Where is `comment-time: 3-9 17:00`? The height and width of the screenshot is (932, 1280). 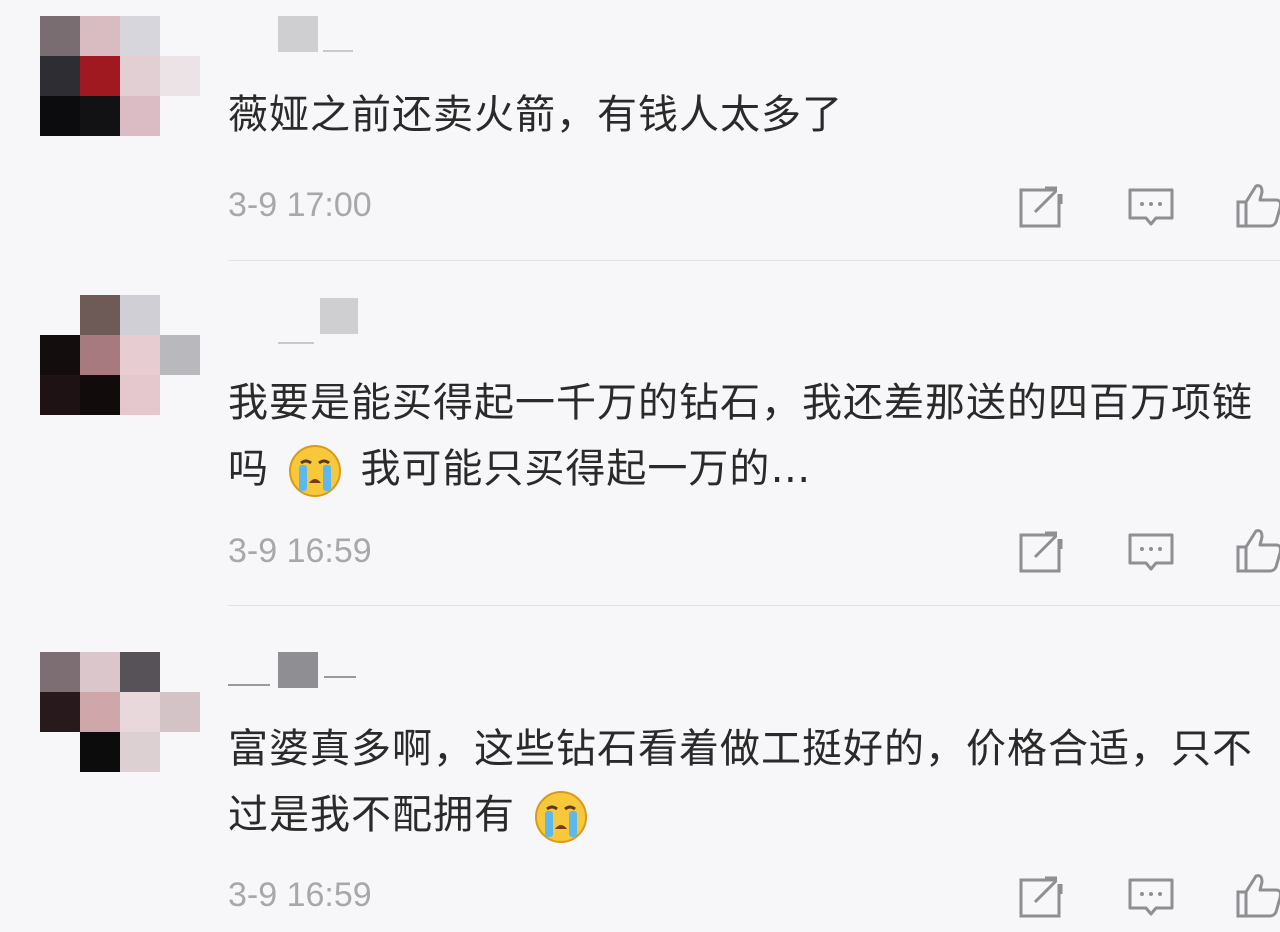
comment-time: 3-9 17:00 is located at coordinates (300, 205).